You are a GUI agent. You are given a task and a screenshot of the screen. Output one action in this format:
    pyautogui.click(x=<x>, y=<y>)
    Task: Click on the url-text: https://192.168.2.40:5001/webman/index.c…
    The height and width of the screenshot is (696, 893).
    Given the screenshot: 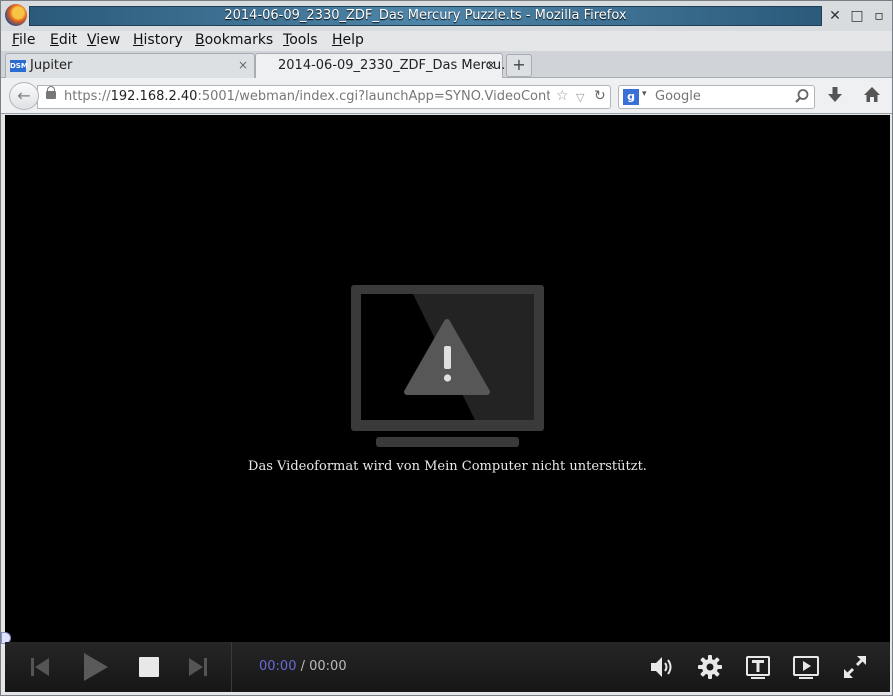 What is the action you would take?
    pyautogui.click(x=307, y=96)
    